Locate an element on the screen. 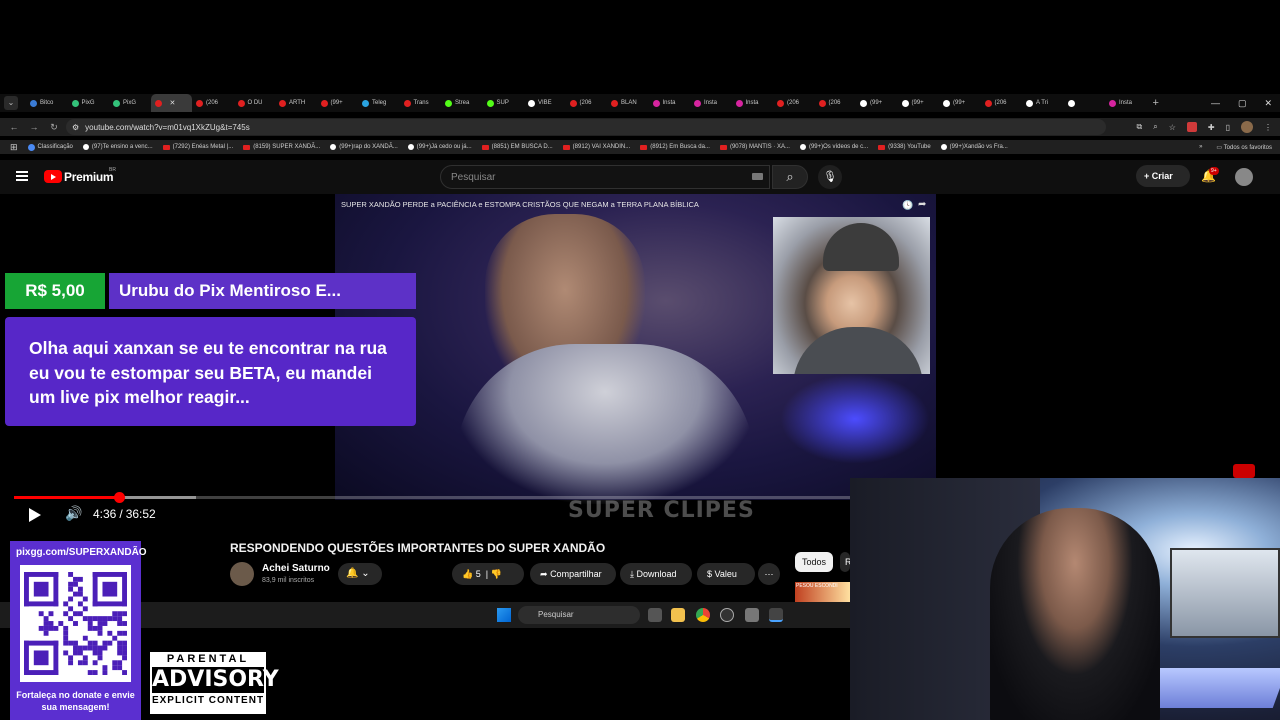 This screenshot has width=1280, height=720. menu-icon is located at coordinates (22, 176).